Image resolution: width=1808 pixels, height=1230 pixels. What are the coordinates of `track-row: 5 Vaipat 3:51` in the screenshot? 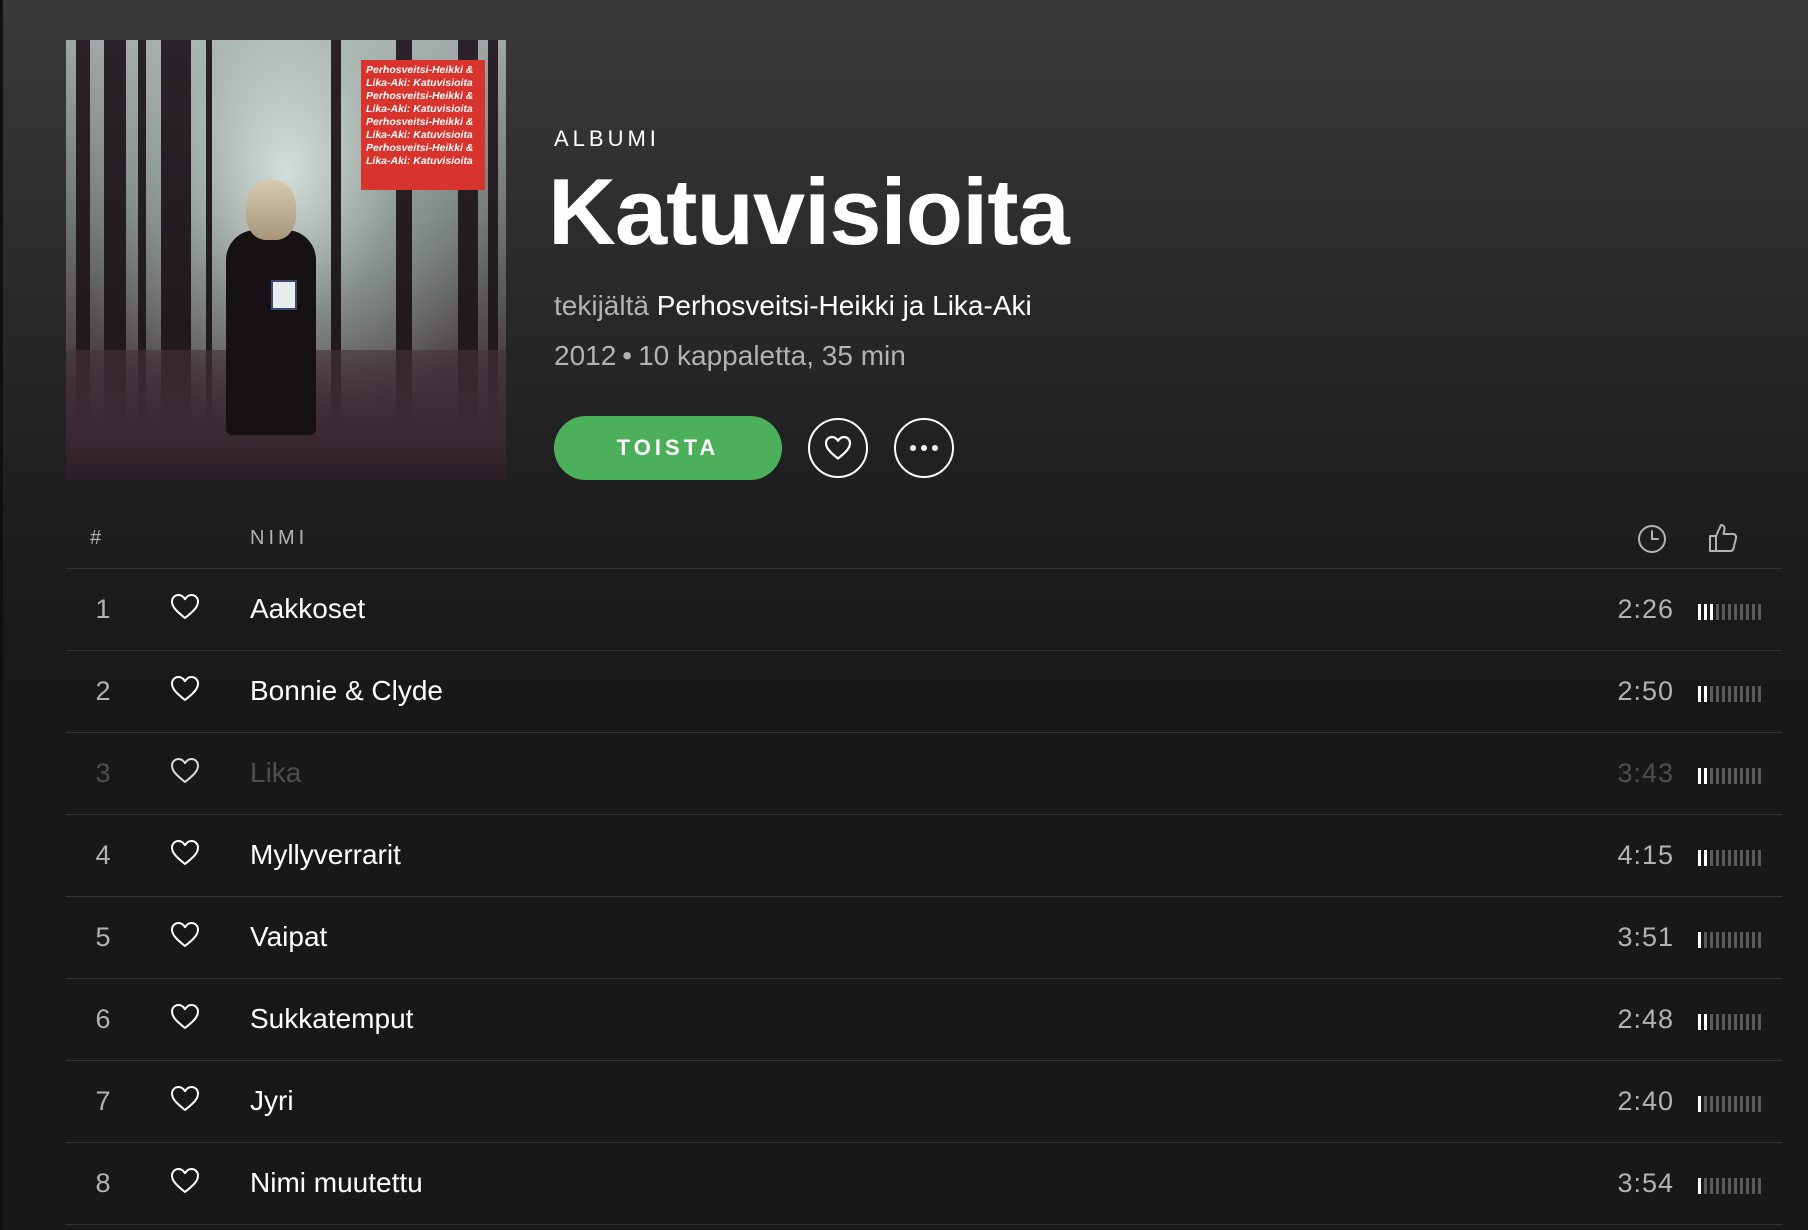 It's located at (924, 938).